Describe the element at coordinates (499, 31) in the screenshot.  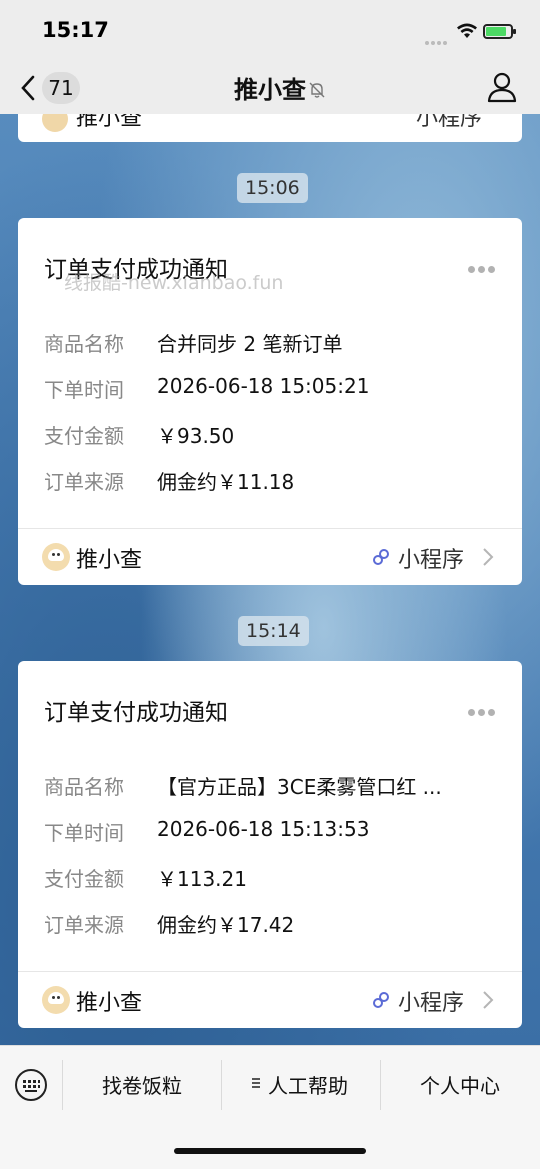
I see `battery-icon` at that location.